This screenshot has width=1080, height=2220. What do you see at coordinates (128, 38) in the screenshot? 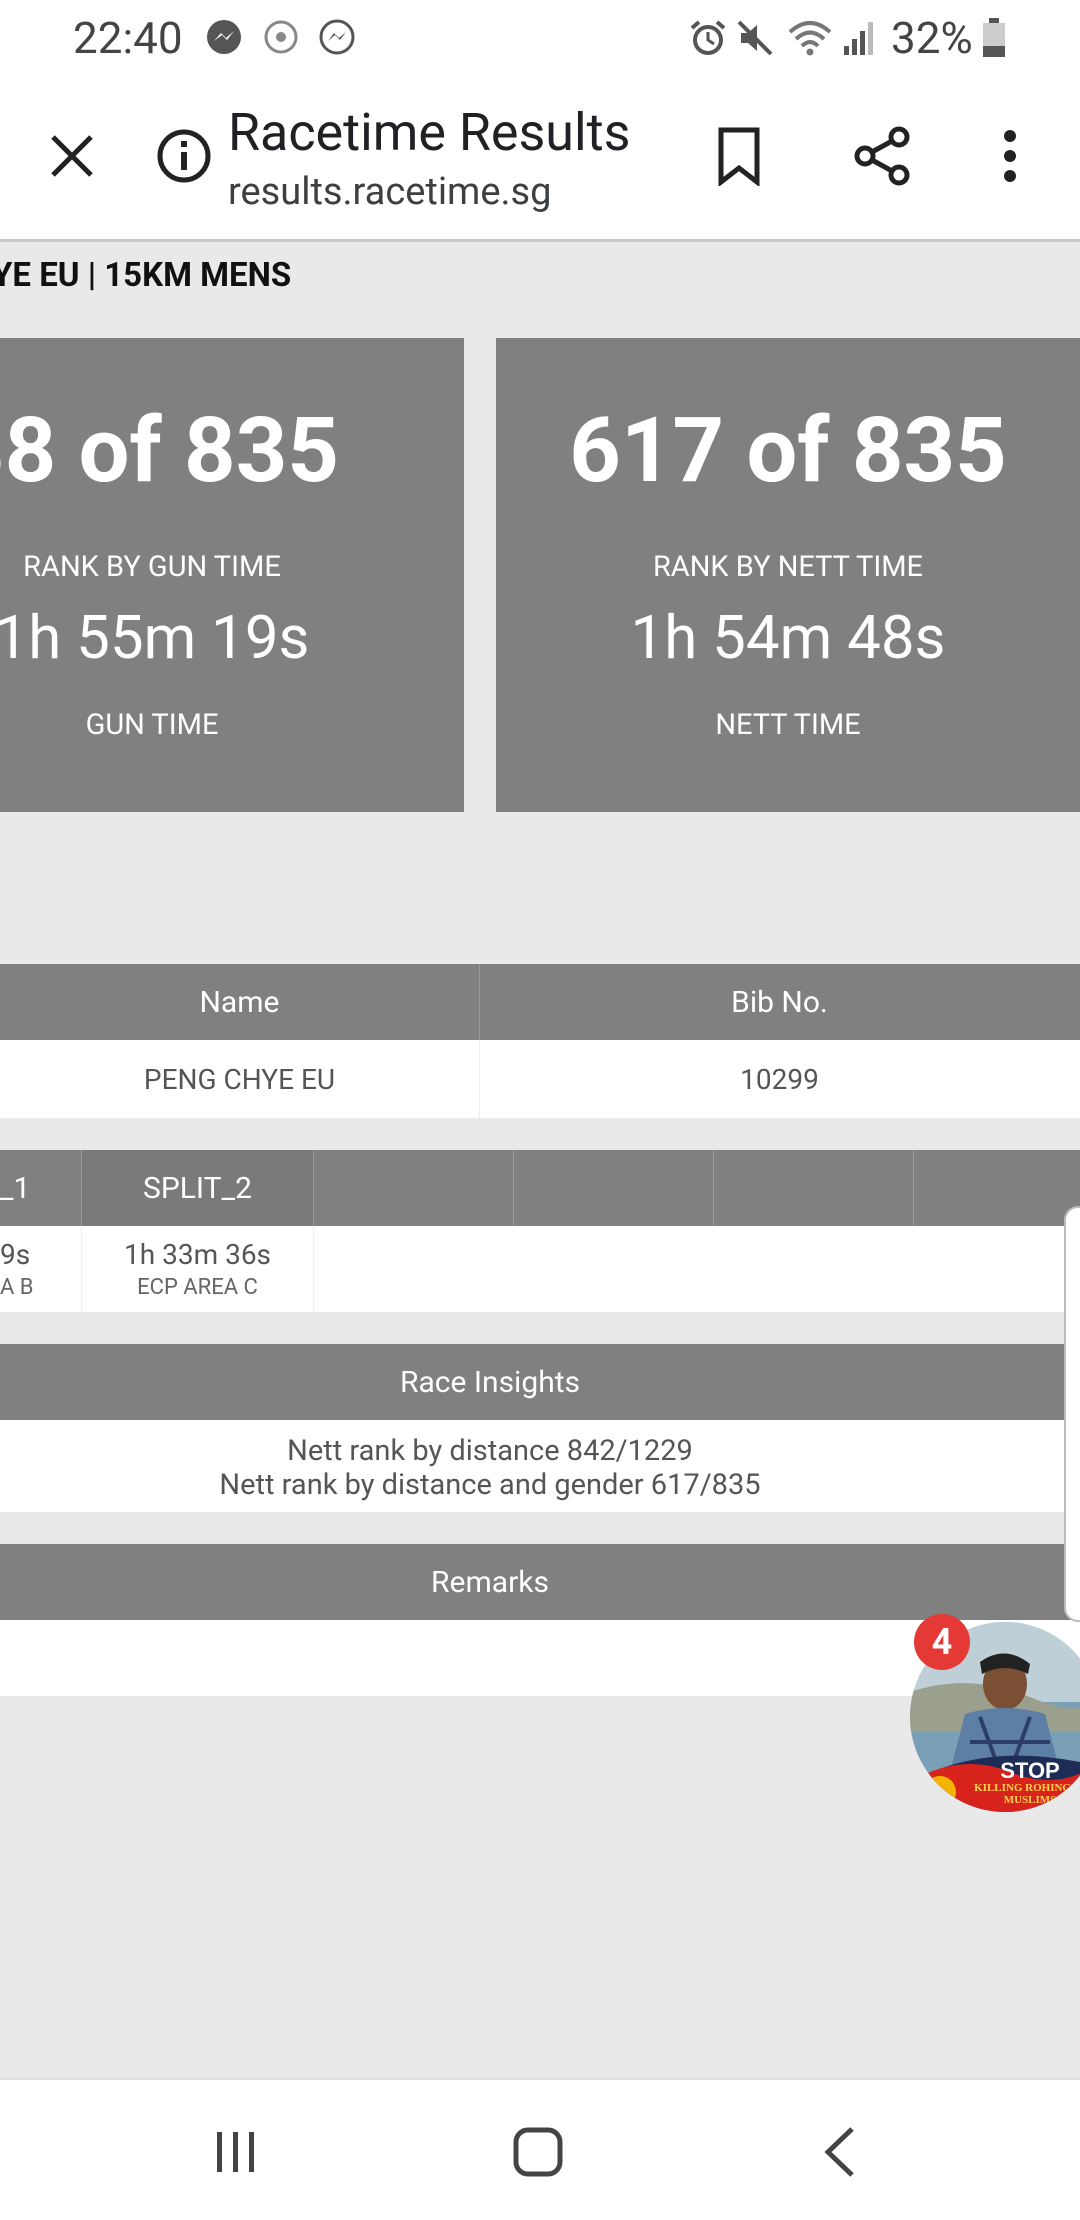
I see `status-time: 22:40` at bounding box center [128, 38].